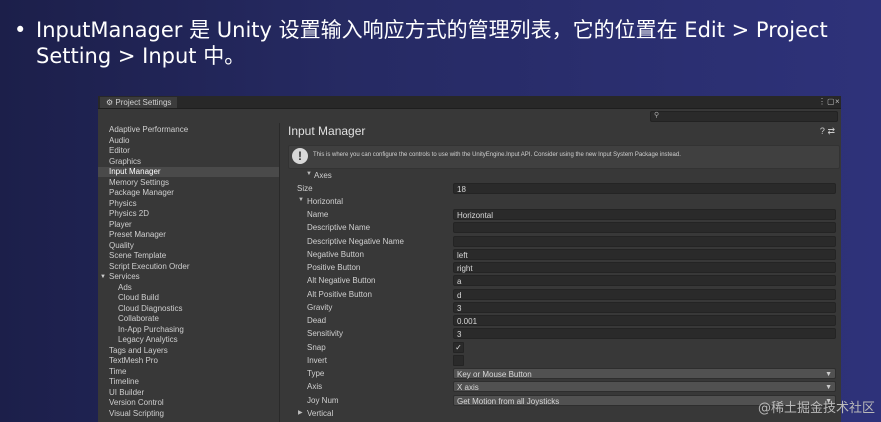 Image resolution: width=881 pixels, height=422 pixels. Describe the element at coordinates (120, 225) in the screenshot. I see `sidebar-item: Player` at that location.